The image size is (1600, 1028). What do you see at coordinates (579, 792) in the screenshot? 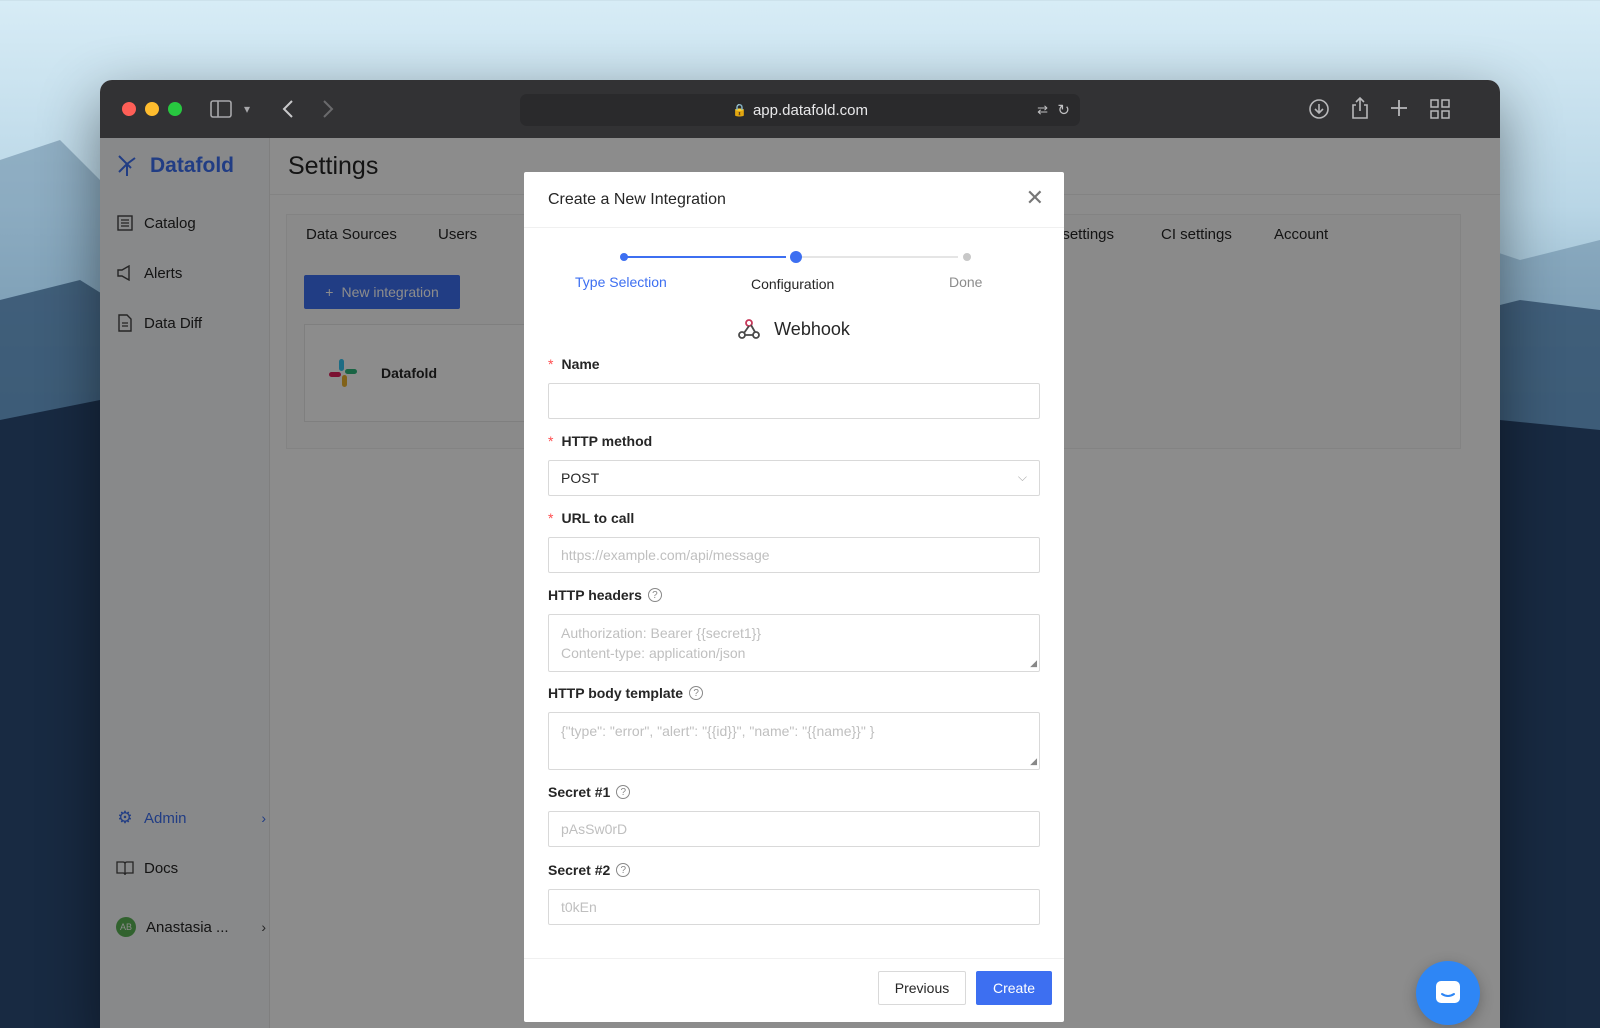
I see `secret1-label-text: Secret #1` at bounding box center [579, 792].